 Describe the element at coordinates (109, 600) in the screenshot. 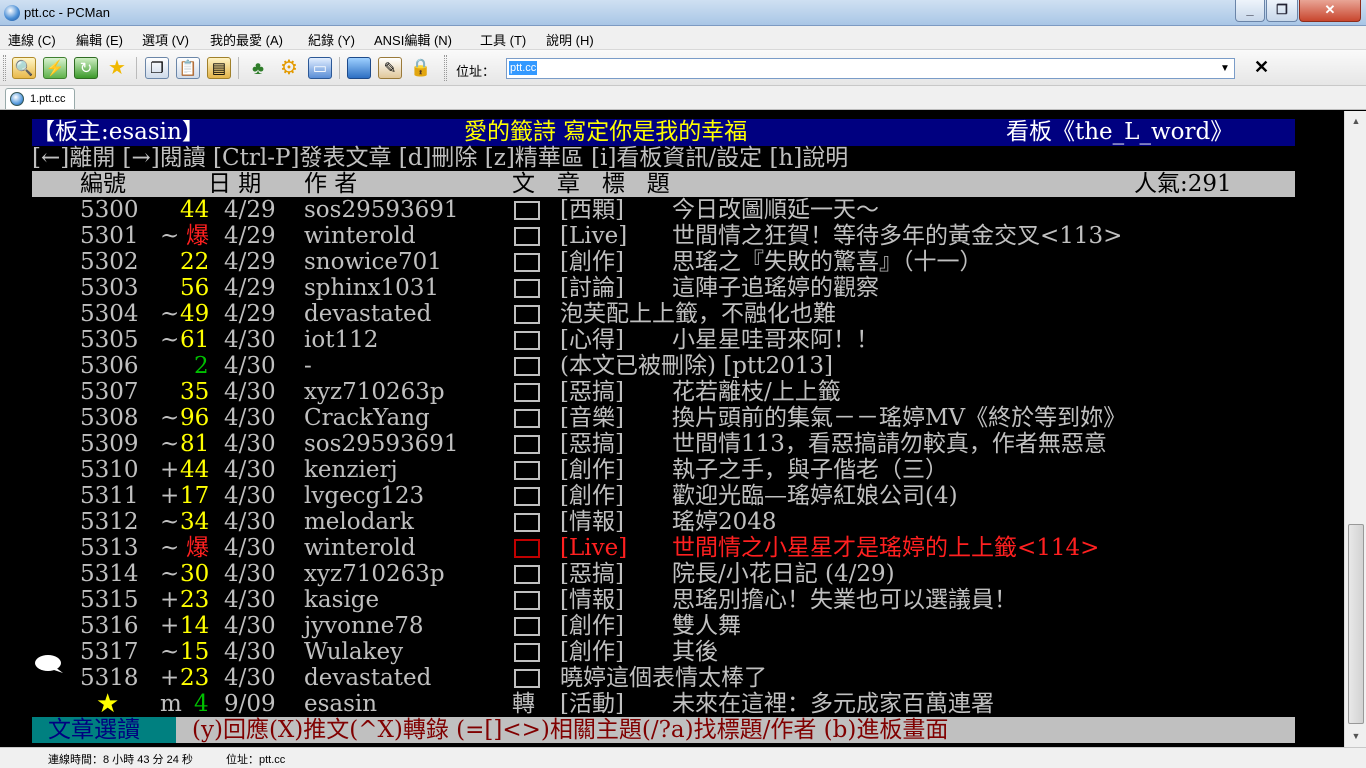

I see `article-number: 5315` at that location.